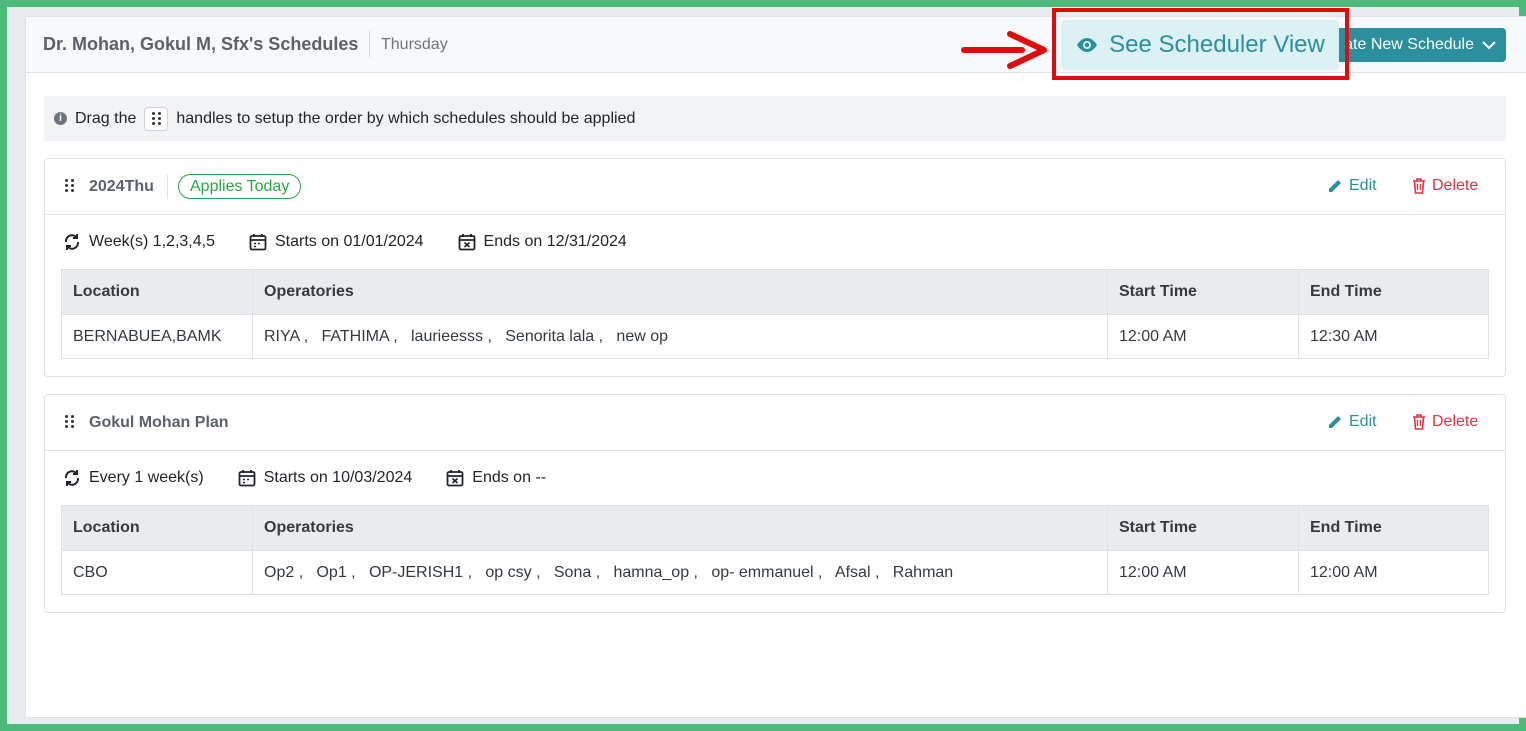 This screenshot has width=1526, height=731. Describe the element at coordinates (146, 477) in the screenshot. I see `recurrence-label: Every 1 week(s)` at that location.